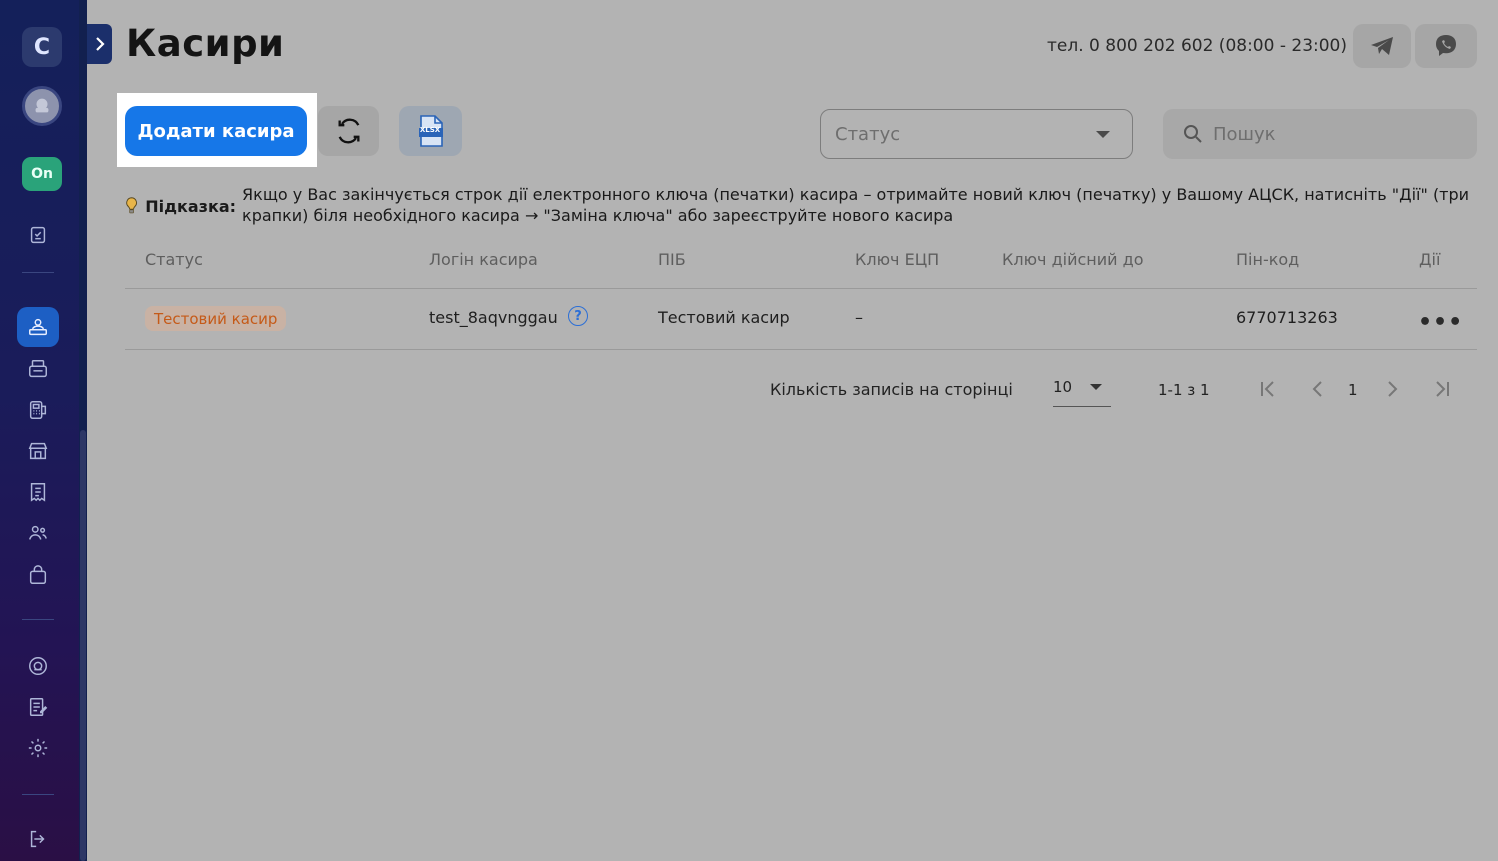 The height and width of the screenshot is (861, 1498). I want to click on last-page-button, so click(1442, 389).